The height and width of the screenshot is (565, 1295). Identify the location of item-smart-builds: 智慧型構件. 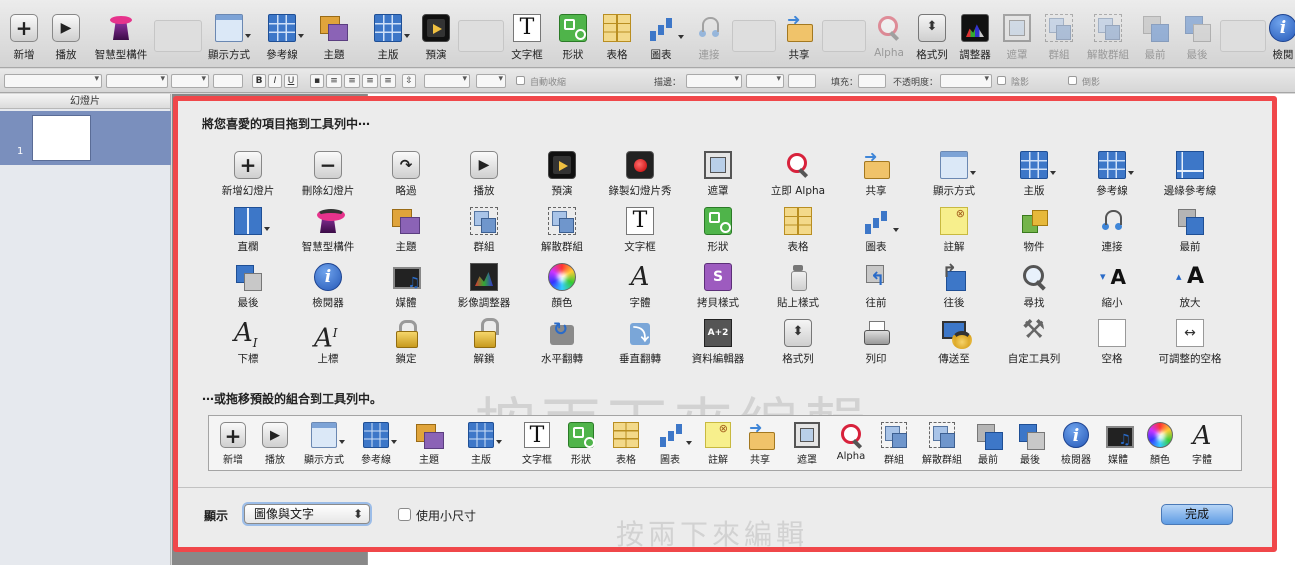
(328, 234).